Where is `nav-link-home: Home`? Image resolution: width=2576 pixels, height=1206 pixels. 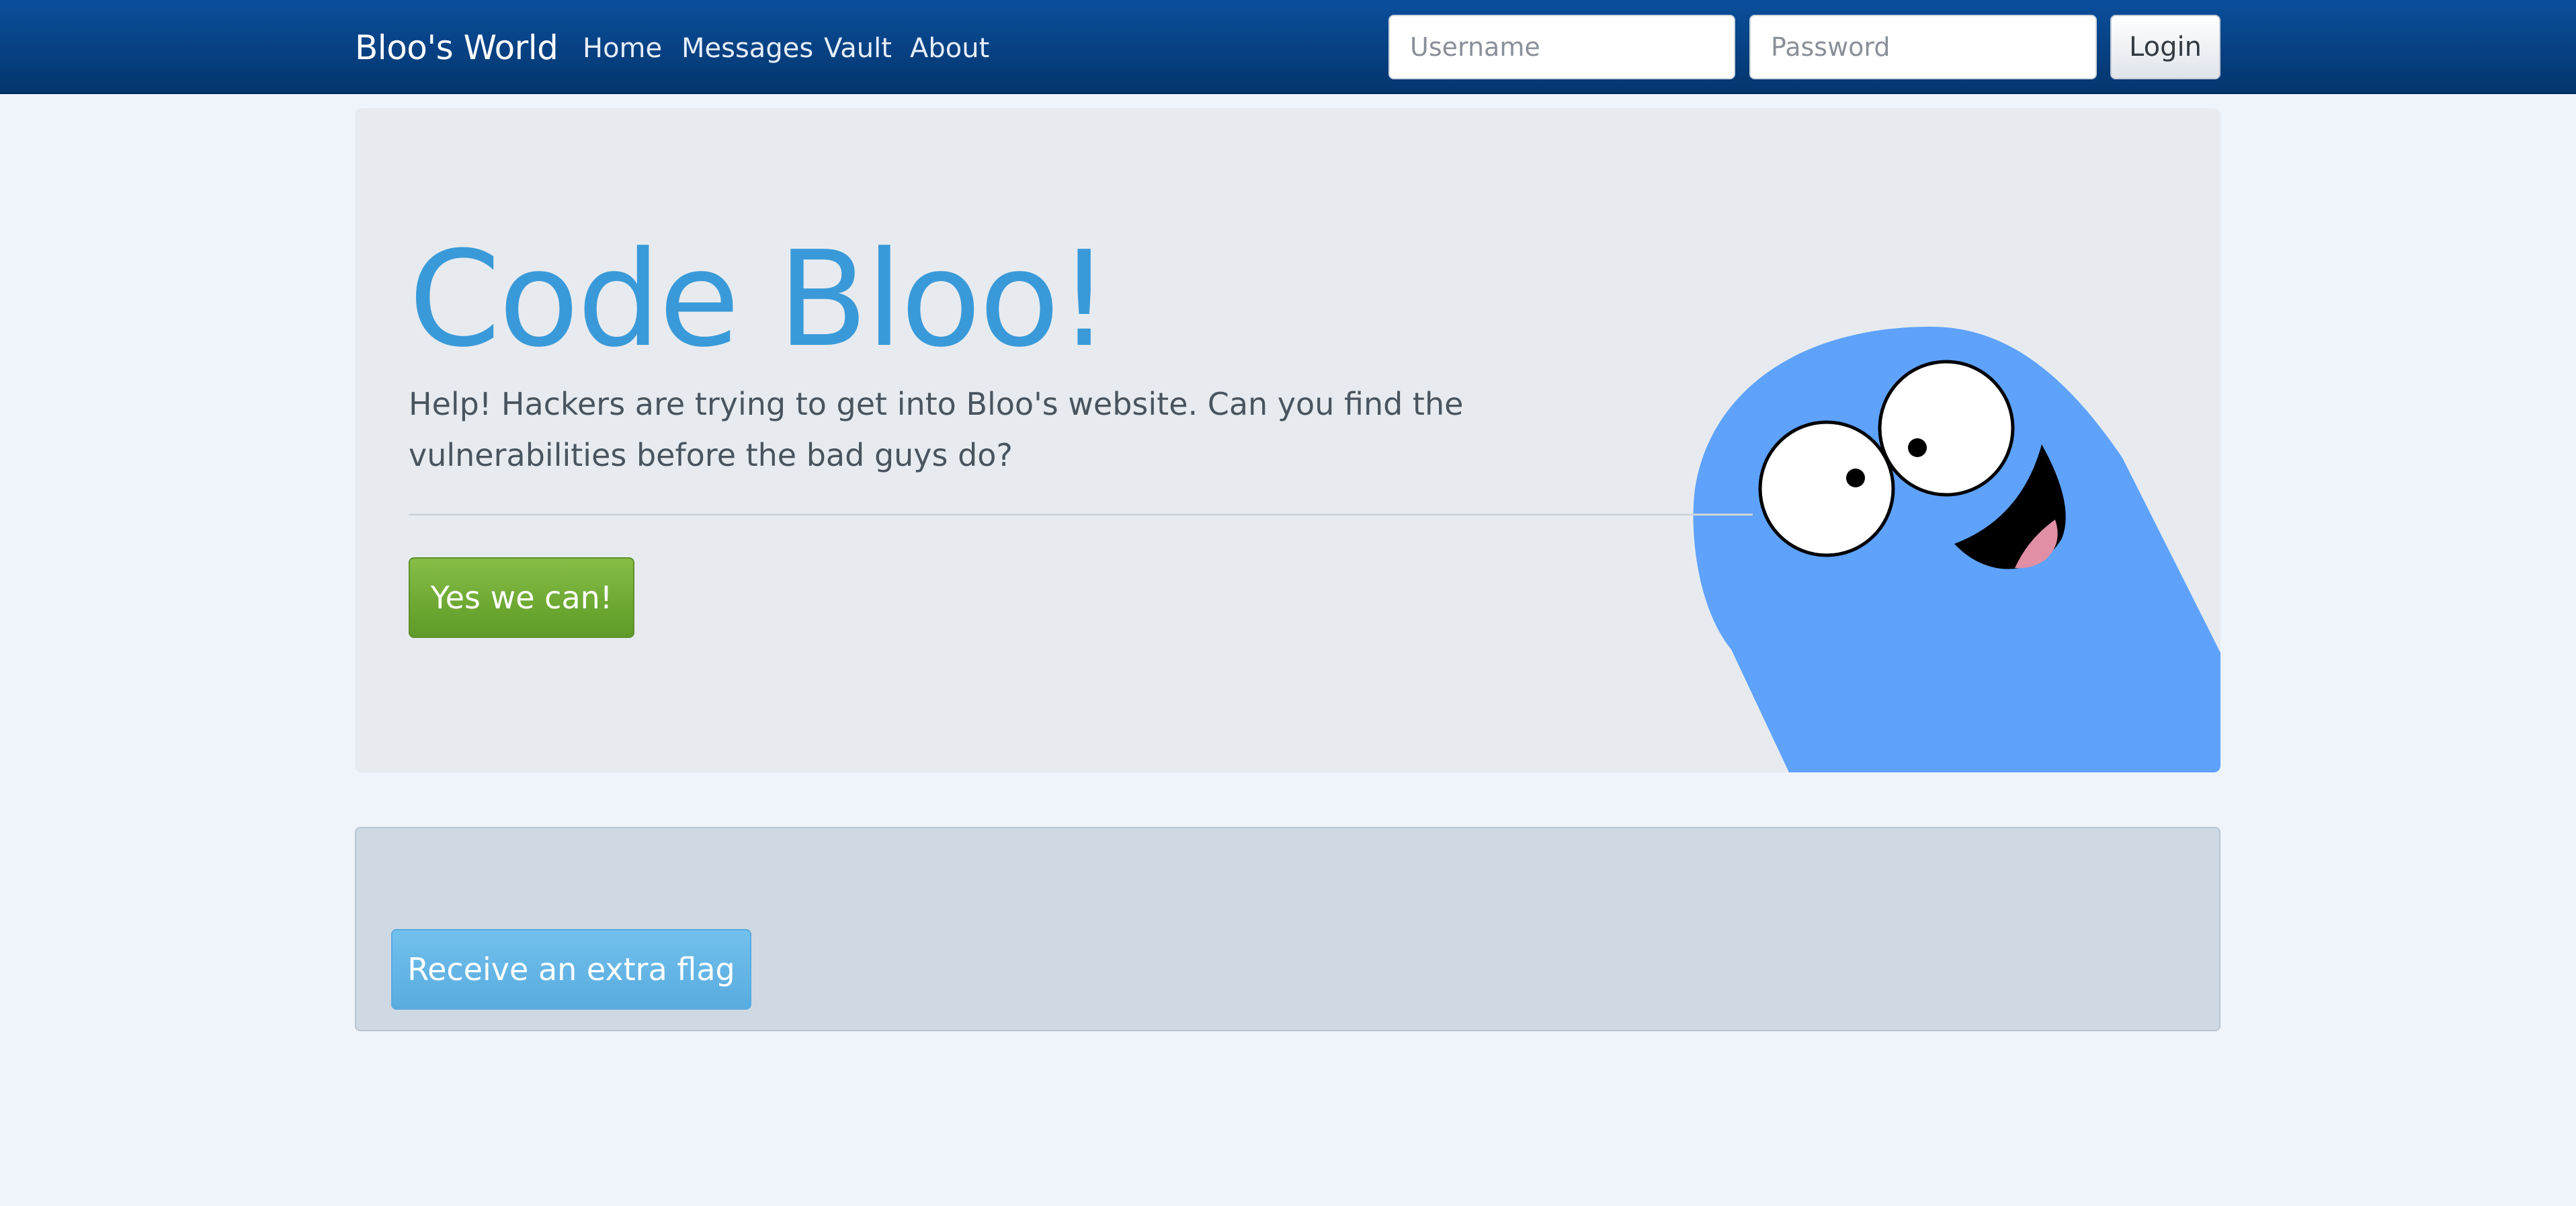
nav-link-home: Home is located at coordinates (622, 48).